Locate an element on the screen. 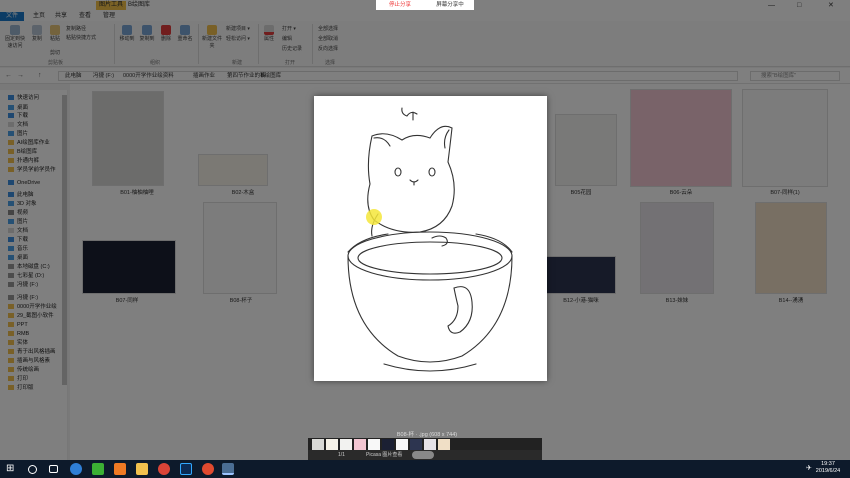 Image resolution: width=850 pixels, height=478 pixels. photoshop-icon is located at coordinates (186, 469).